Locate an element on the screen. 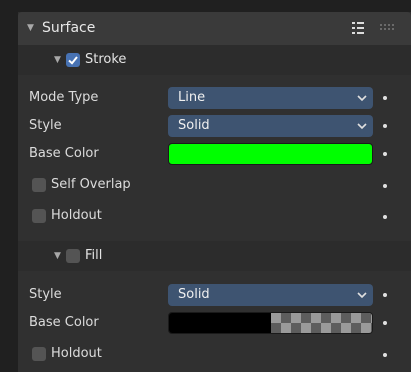  stroke-base-color-swatch is located at coordinates (270, 154).